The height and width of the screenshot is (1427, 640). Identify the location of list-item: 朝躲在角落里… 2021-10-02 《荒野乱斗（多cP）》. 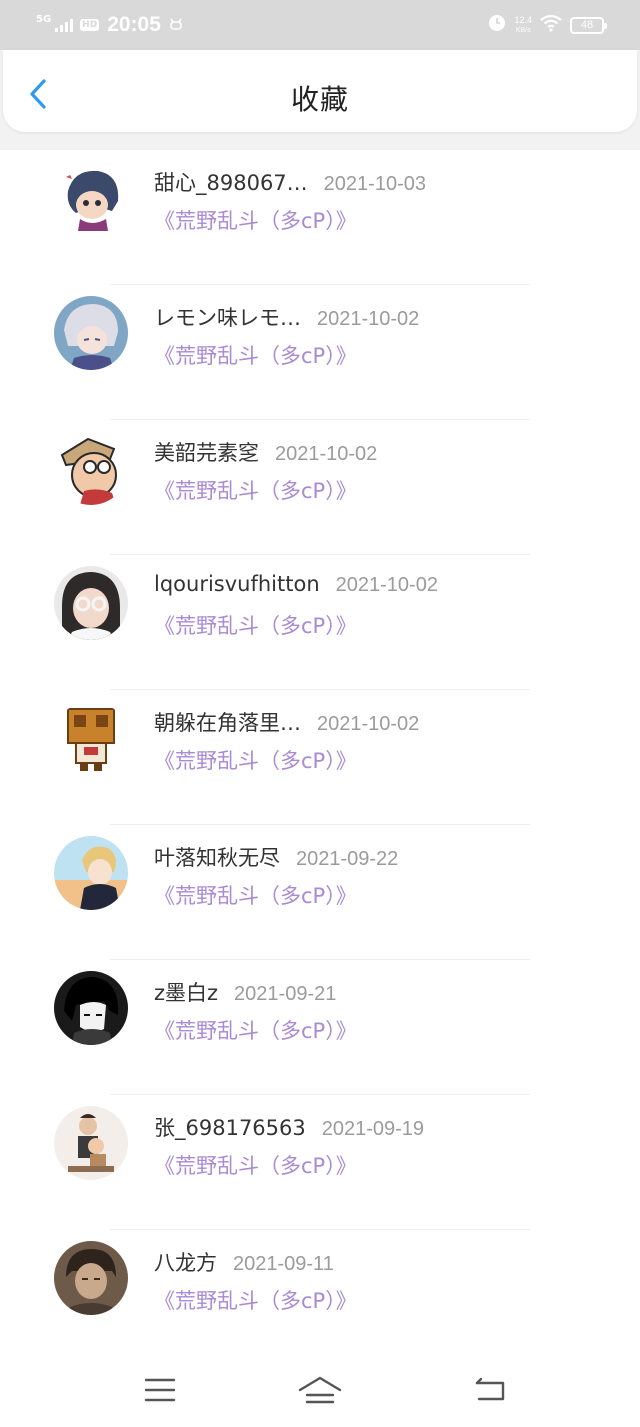
(320, 757).